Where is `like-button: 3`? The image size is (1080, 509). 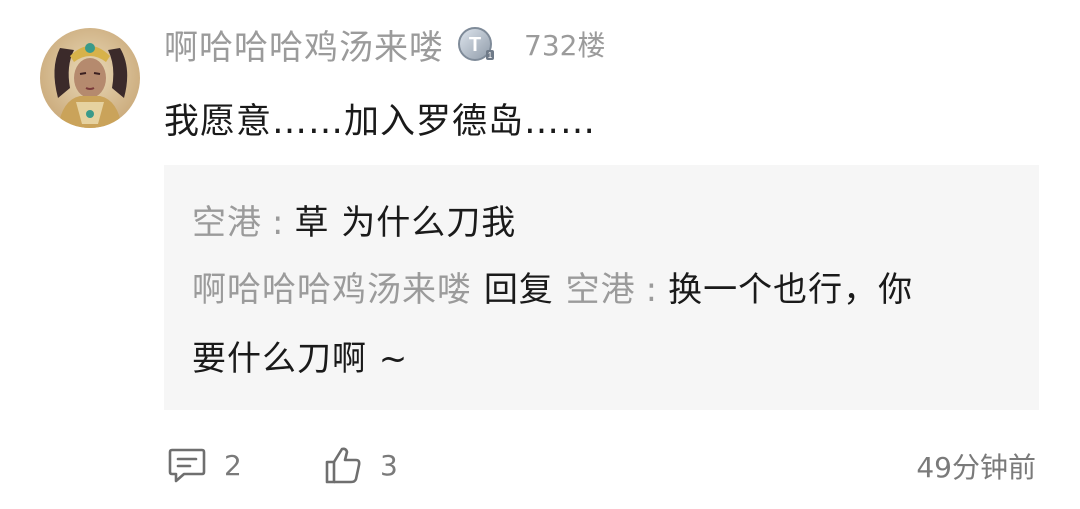
like-button: 3 is located at coordinates (360, 465).